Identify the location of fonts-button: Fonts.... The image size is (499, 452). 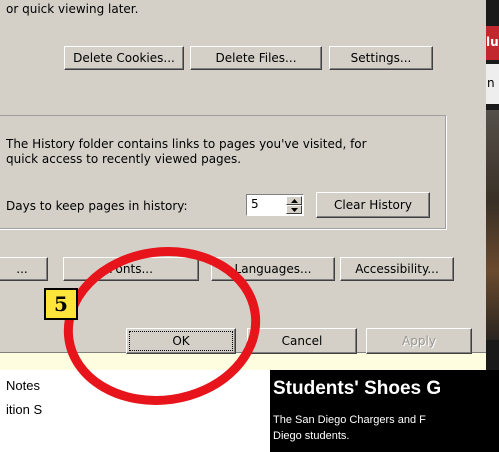
(131, 269).